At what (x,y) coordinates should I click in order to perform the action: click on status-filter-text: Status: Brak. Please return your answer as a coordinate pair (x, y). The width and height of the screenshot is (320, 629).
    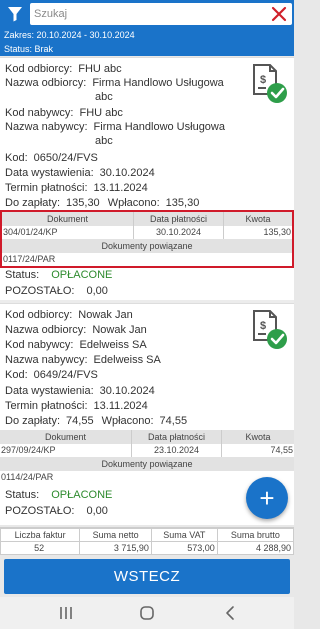
    Looking at the image, I should click on (29, 49).